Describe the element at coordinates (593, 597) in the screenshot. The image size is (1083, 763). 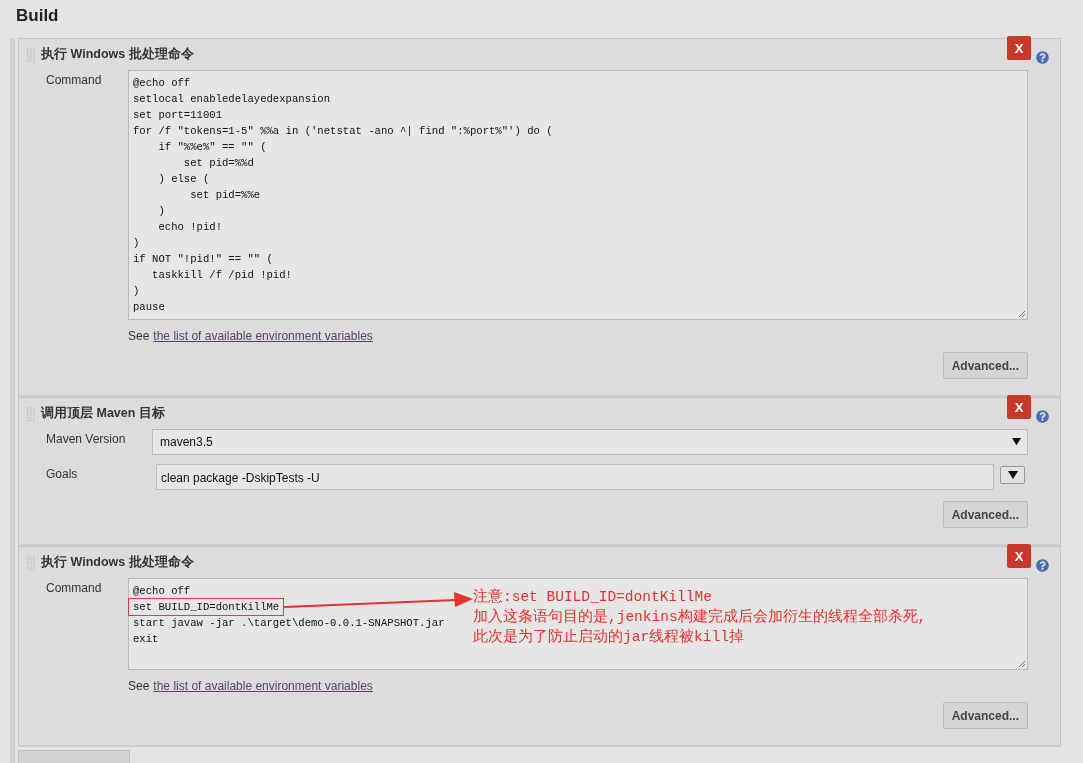
I see `annotation-text: 注意:set BUILD_ID=dontKillMe` at that location.